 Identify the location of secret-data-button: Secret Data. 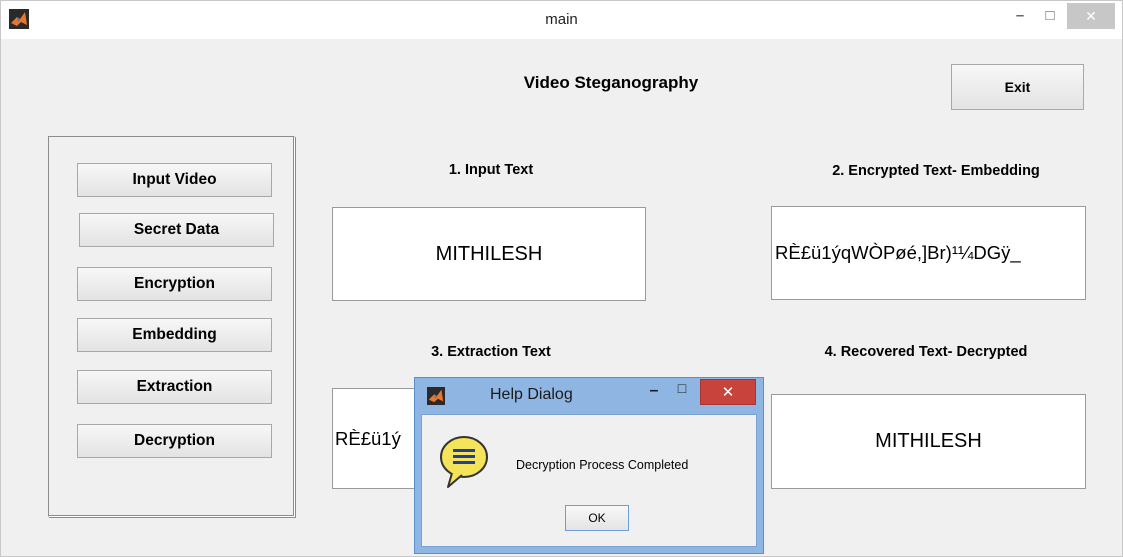
(176, 230).